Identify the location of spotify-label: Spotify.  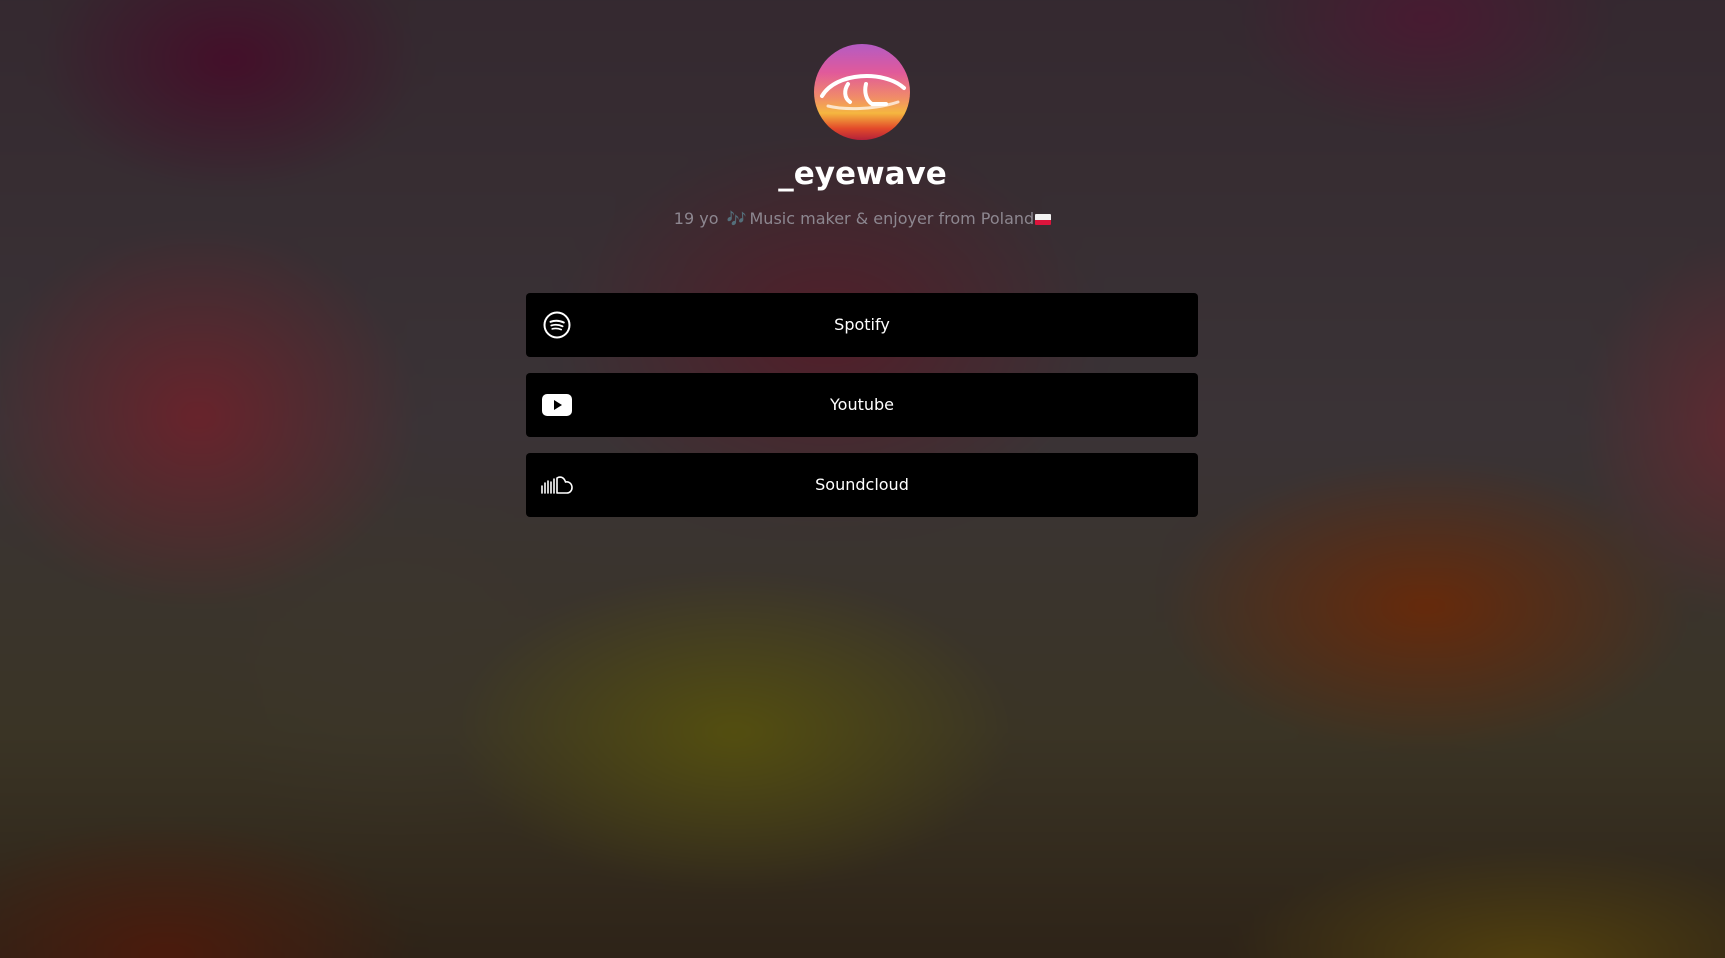
(862, 324).